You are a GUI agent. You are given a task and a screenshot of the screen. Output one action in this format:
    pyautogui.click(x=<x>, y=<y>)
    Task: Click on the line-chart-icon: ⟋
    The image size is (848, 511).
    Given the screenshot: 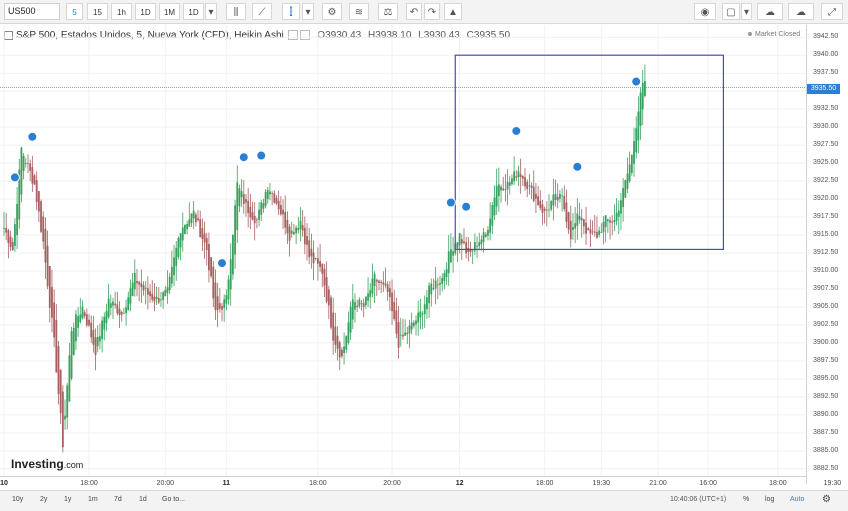 What is the action you would take?
    pyautogui.click(x=262, y=11)
    